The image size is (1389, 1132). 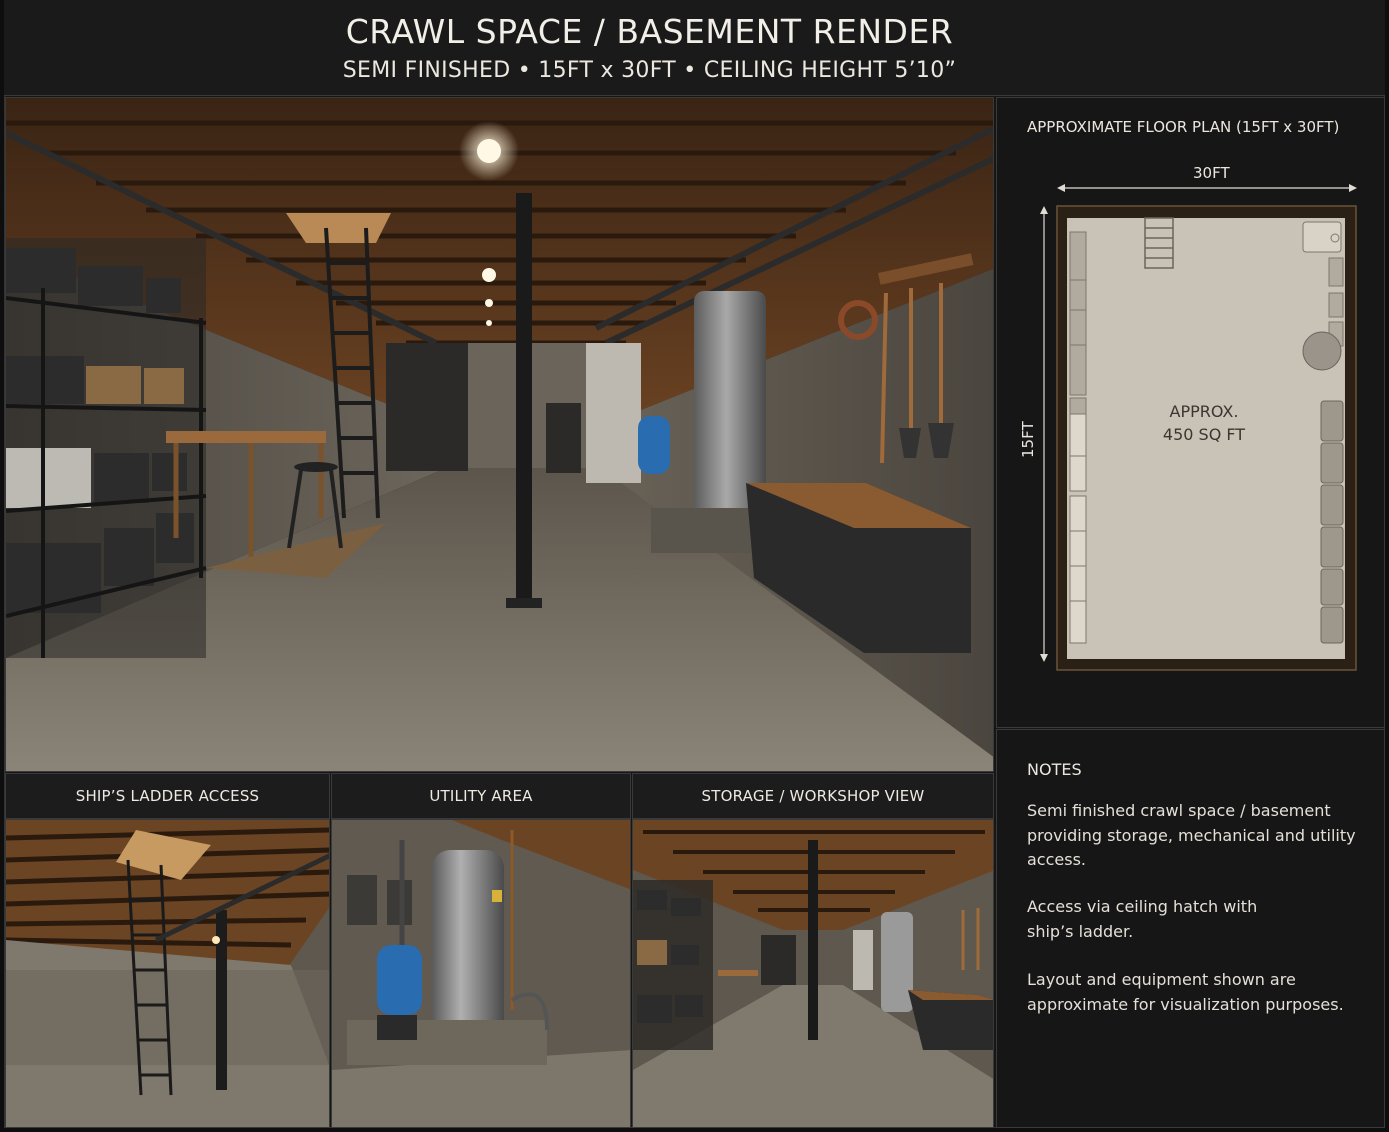 What do you see at coordinates (167, 973) in the screenshot?
I see `ladder-access-render` at bounding box center [167, 973].